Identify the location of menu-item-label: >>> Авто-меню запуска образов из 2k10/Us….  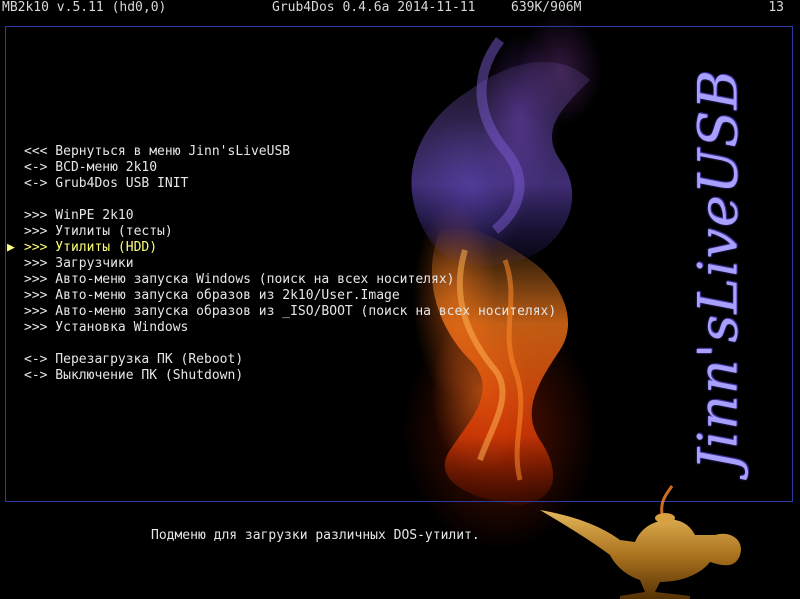
(212, 295).